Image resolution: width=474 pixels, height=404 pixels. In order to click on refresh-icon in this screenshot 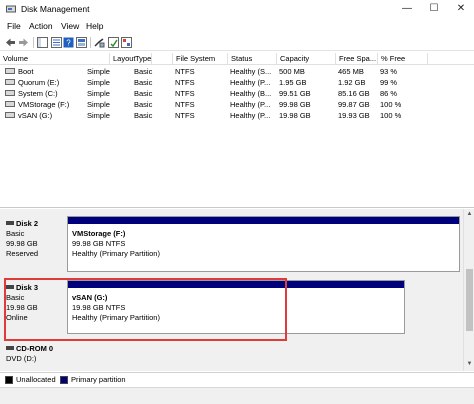, I will do `click(113, 42)`.